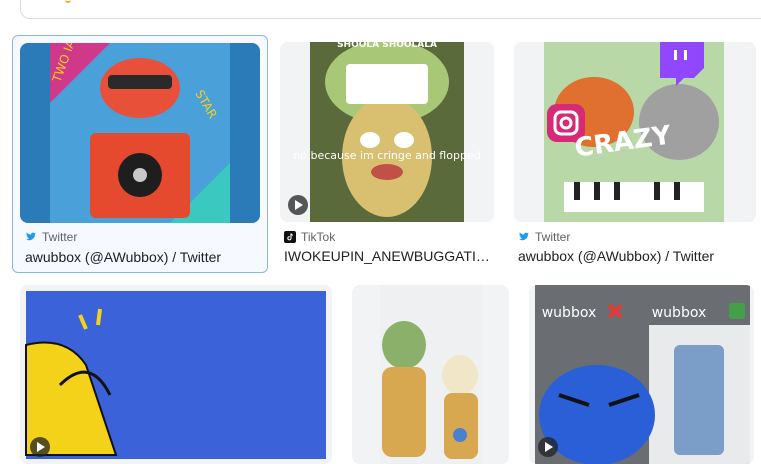 This screenshot has width=761, height=464. I want to click on thumb-overlay-caption: no because im cringe and flopped, so click(386, 155).